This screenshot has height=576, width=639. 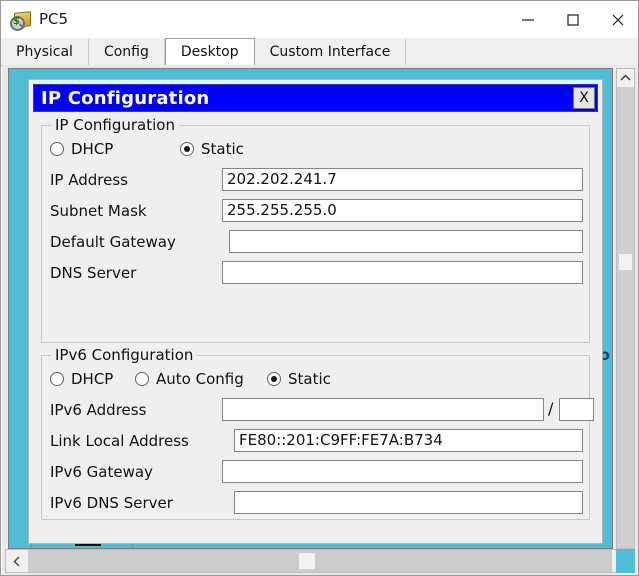 What do you see at coordinates (124, 355) in the screenshot?
I see `ipv6-group-legend: IPv6 Configuration` at bounding box center [124, 355].